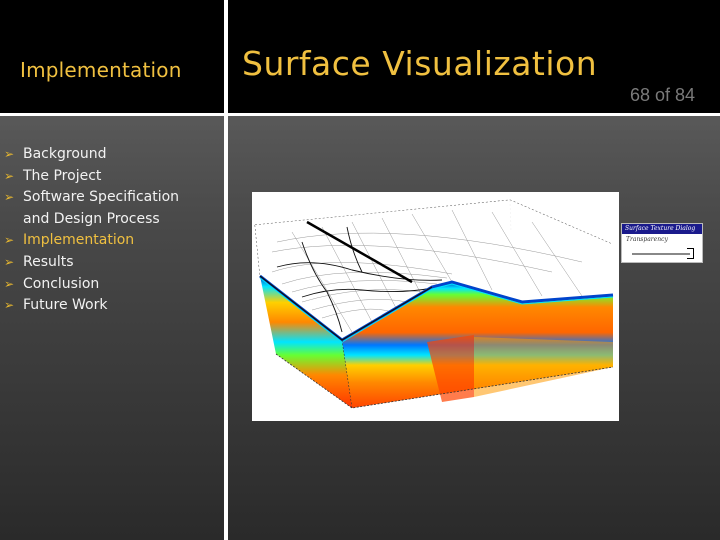 This screenshot has height=540, width=720. I want to click on outline-item-continuation: and Design Process, so click(91, 220).